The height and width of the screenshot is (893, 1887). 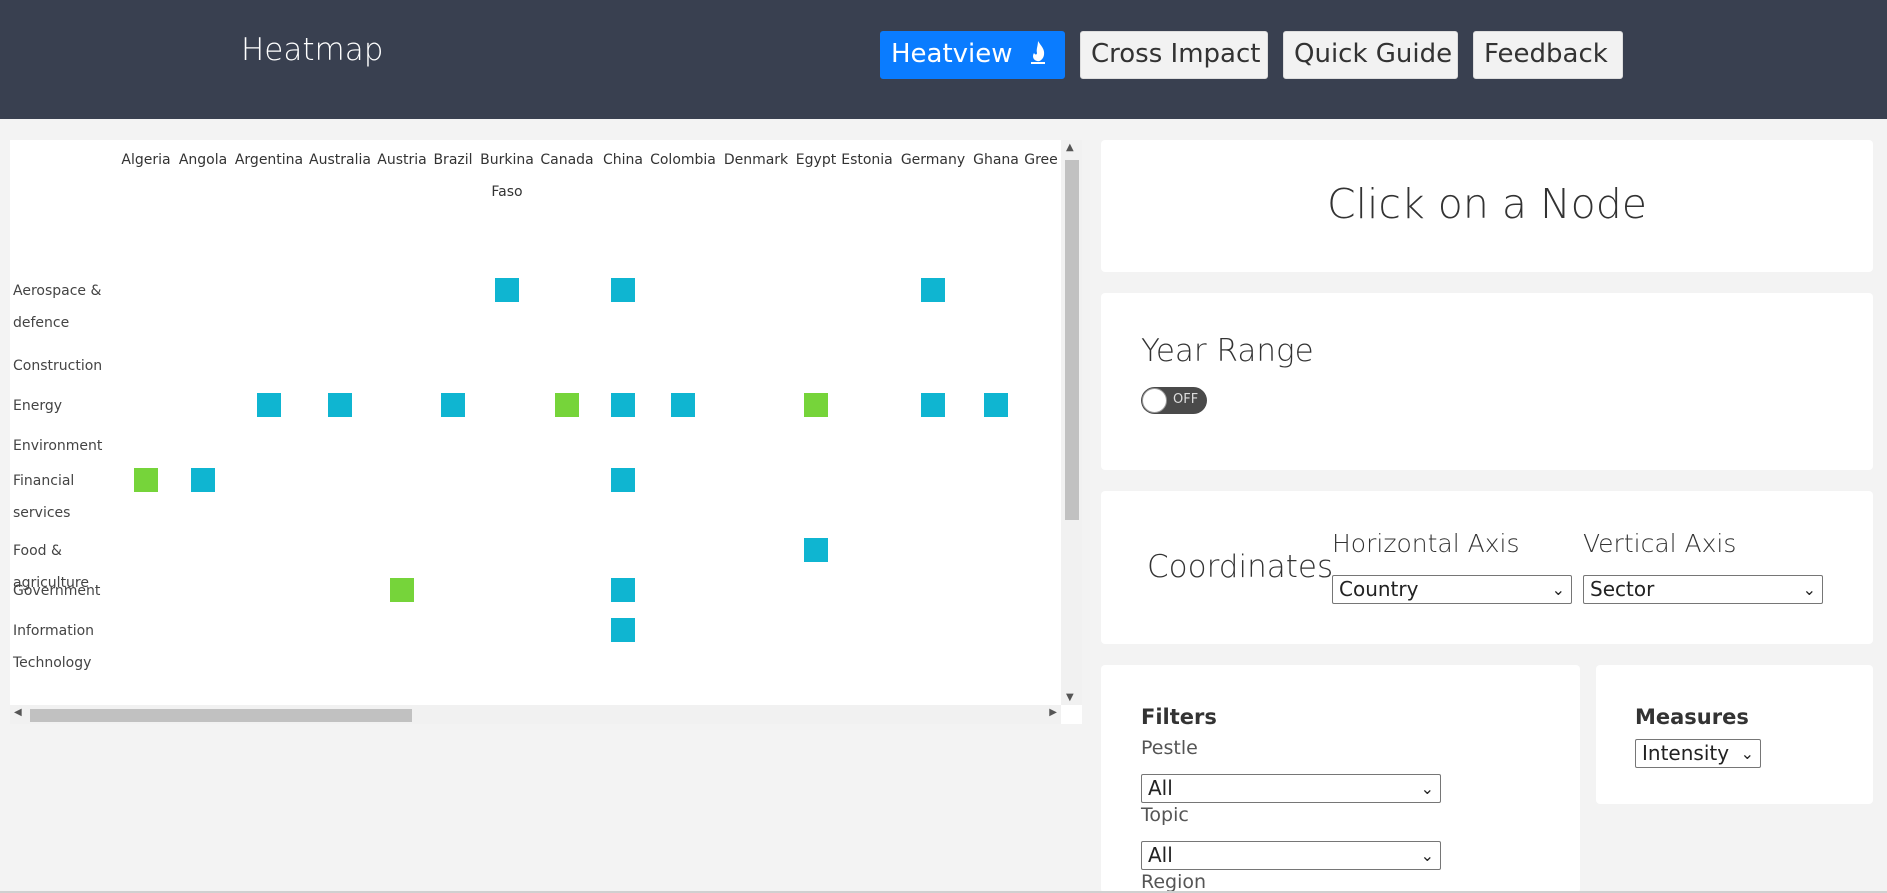 What do you see at coordinates (1622, 589) in the screenshot?
I see `vertical-axis-value: Sector` at bounding box center [1622, 589].